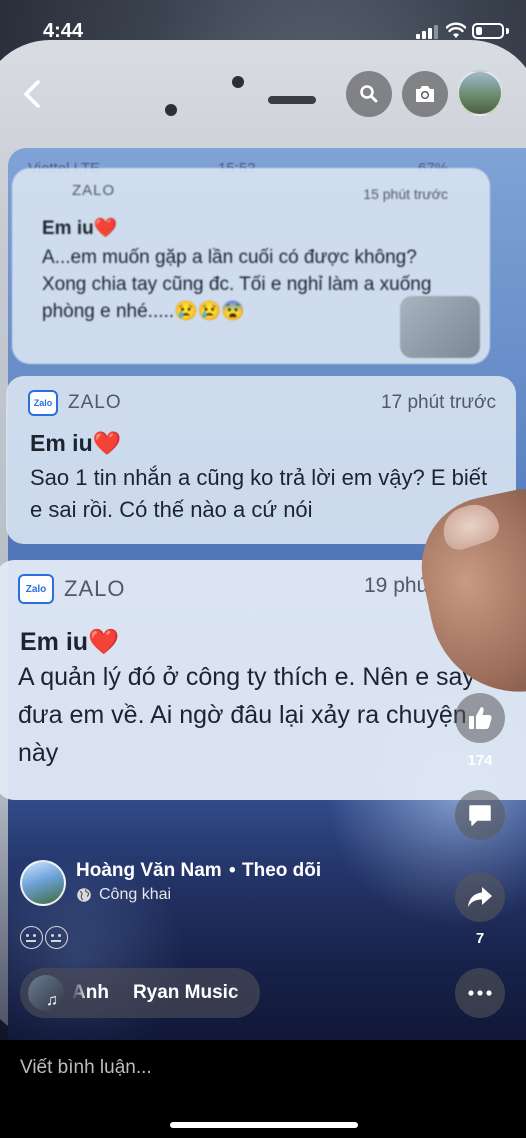  What do you see at coordinates (438, 402) in the screenshot?
I see `notification-time: 17 phút trước` at bounding box center [438, 402].